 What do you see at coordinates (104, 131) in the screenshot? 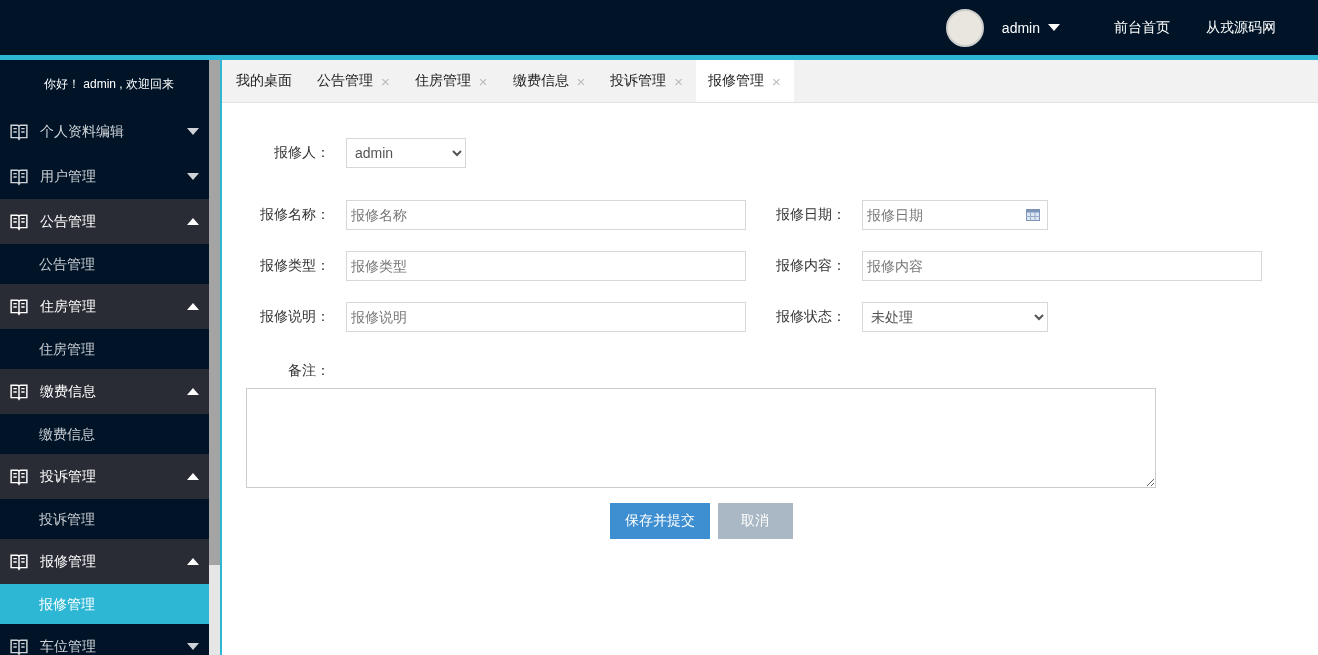
I see `menu-group: 个人资料编辑` at bounding box center [104, 131].